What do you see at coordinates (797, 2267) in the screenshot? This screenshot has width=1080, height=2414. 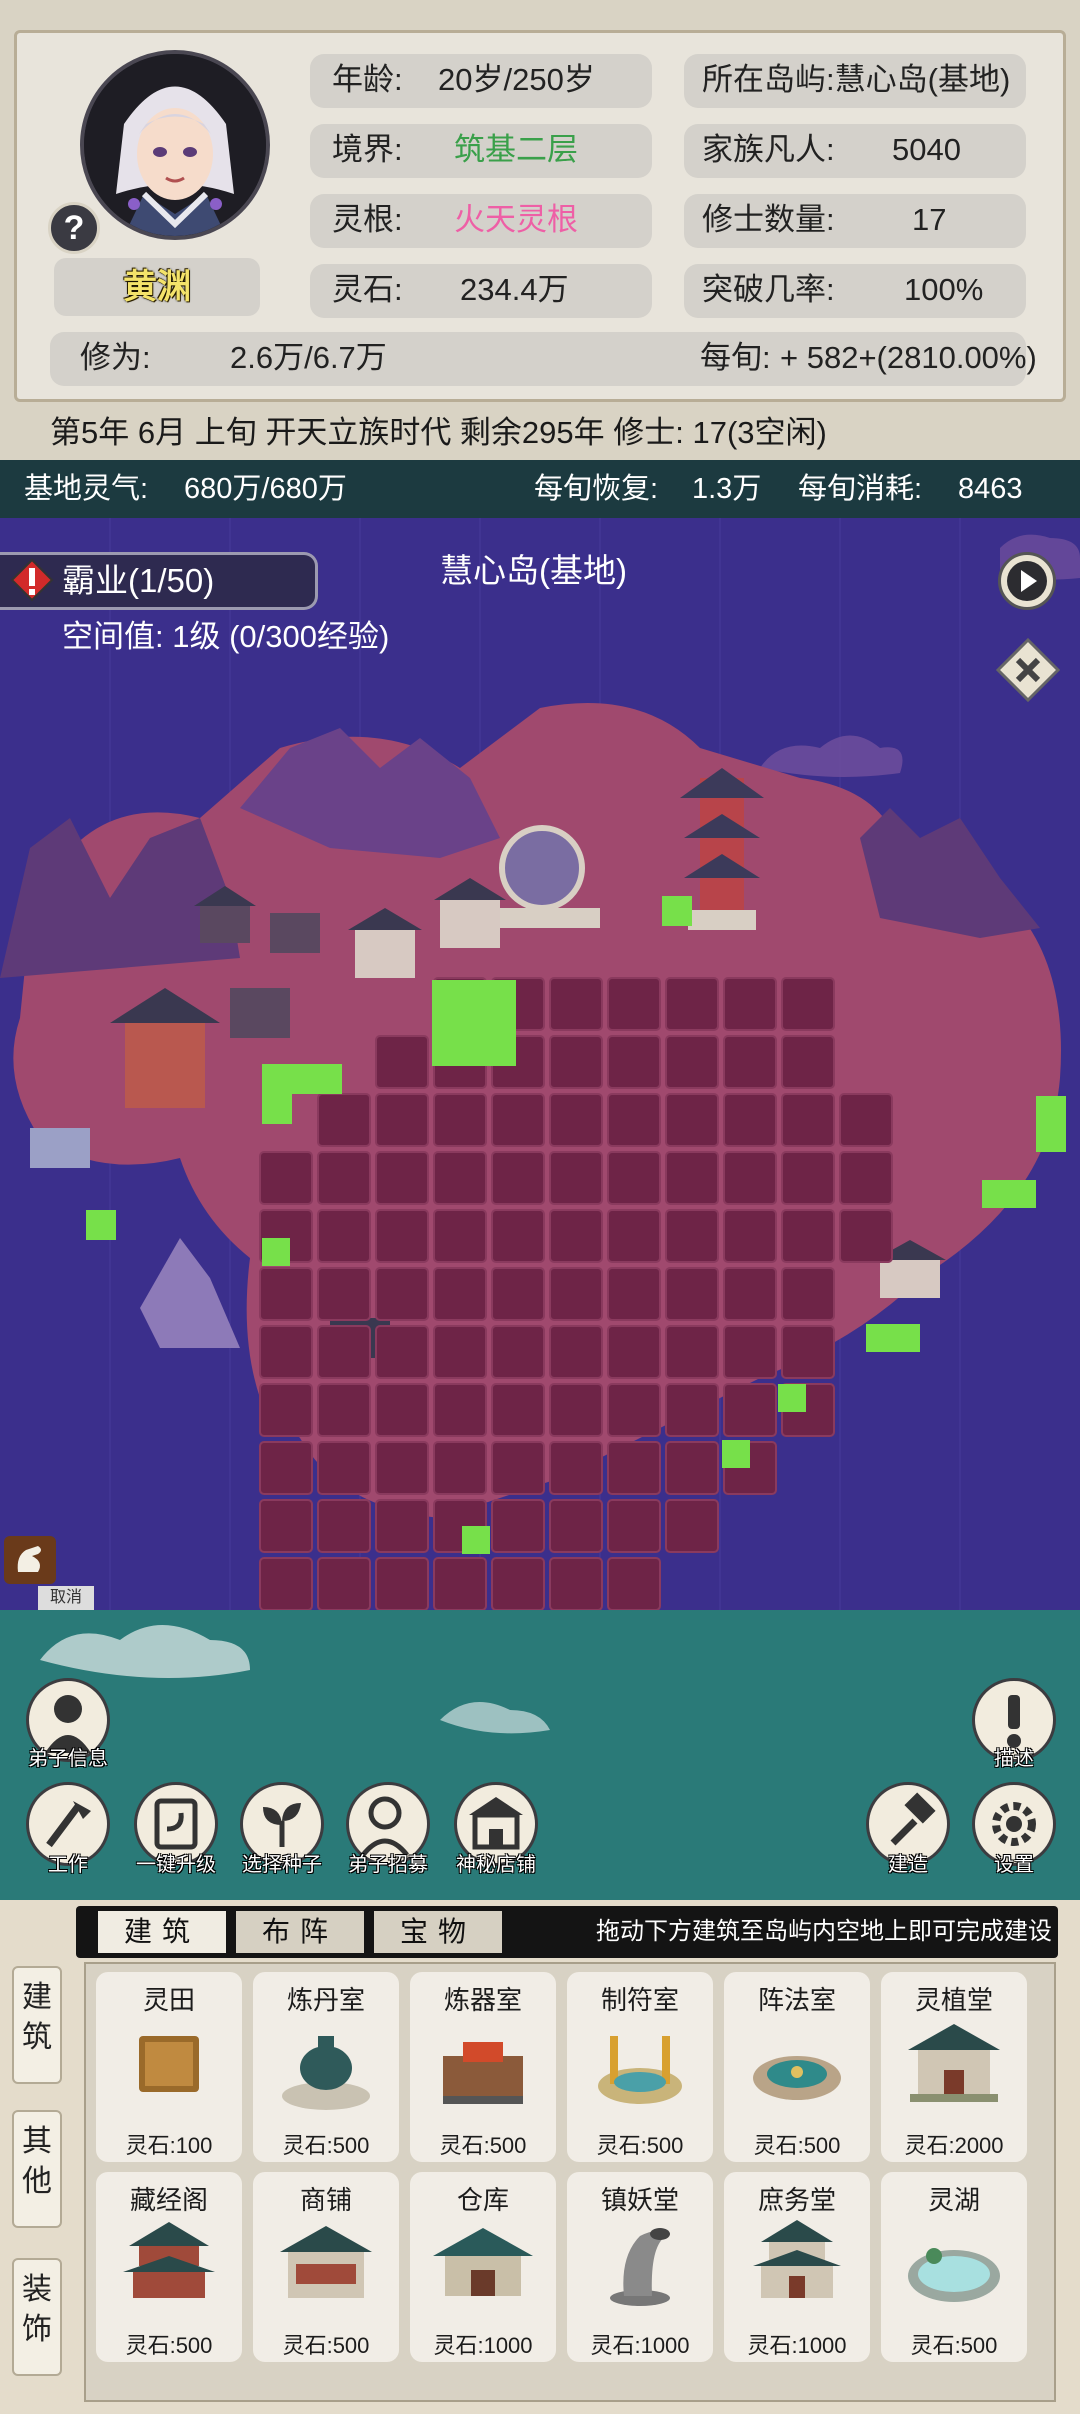 I see `building-card: 庶务堂 灵石:1000` at bounding box center [797, 2267].